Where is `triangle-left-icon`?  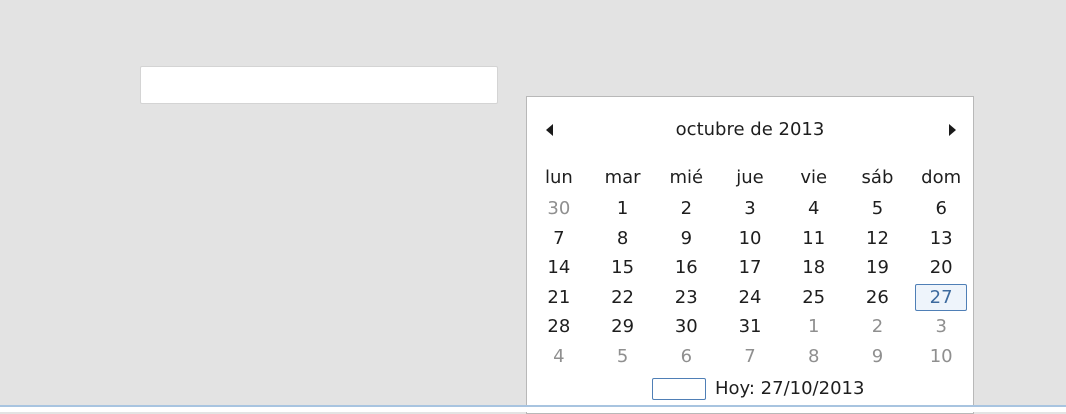
triangle-left-icon is located at coordinates (549, 130).